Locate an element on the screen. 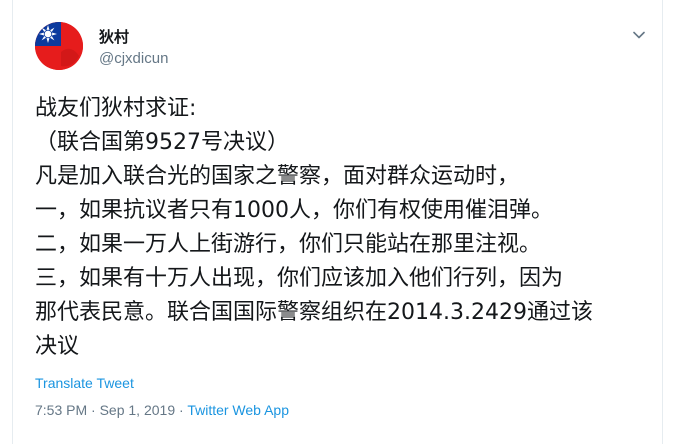 The width and height of the screenshot is (677, 444). chevron-down-icon is located at coordinates (639, 35).